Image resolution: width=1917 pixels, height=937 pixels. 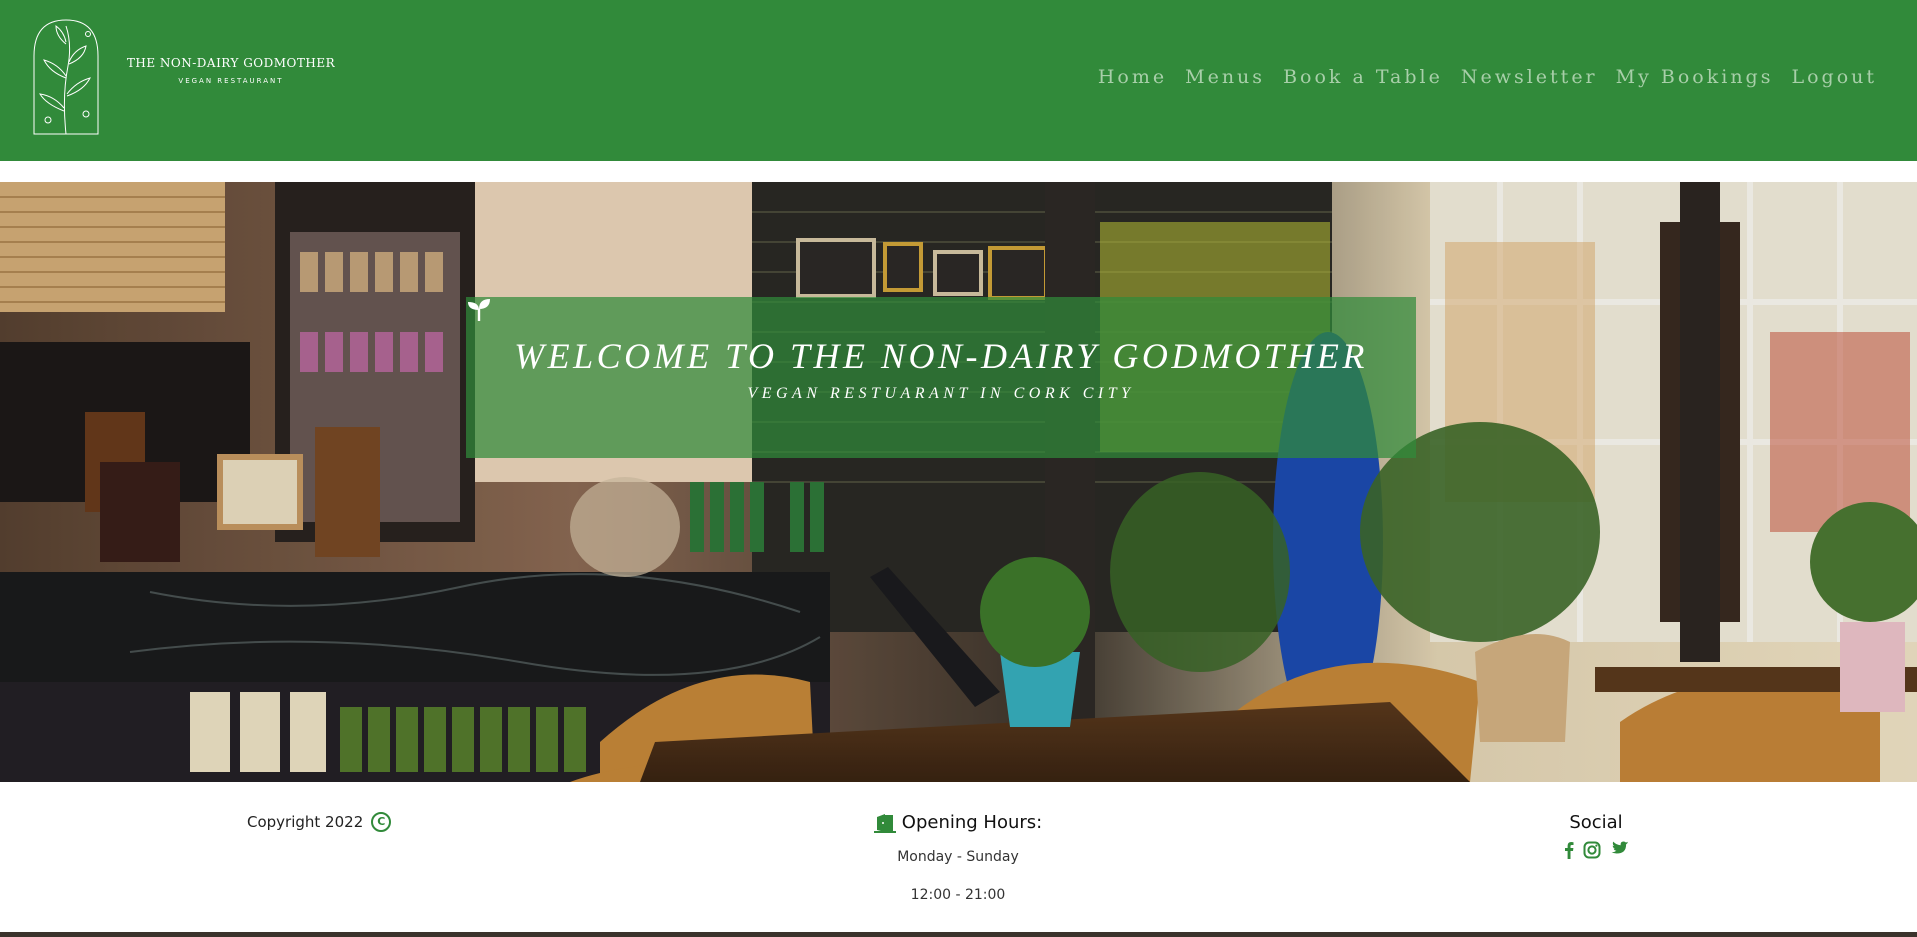 What do you see at coordinates (1529, 77) in the screenshot?
I see `nav-newsletter: Newsletter` at bounding box center [1529, 77].